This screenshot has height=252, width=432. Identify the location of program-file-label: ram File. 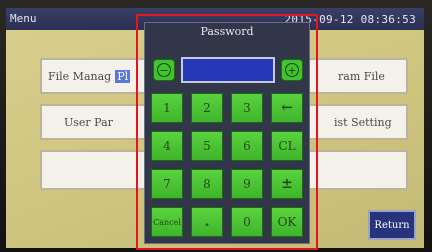
(361, 76).